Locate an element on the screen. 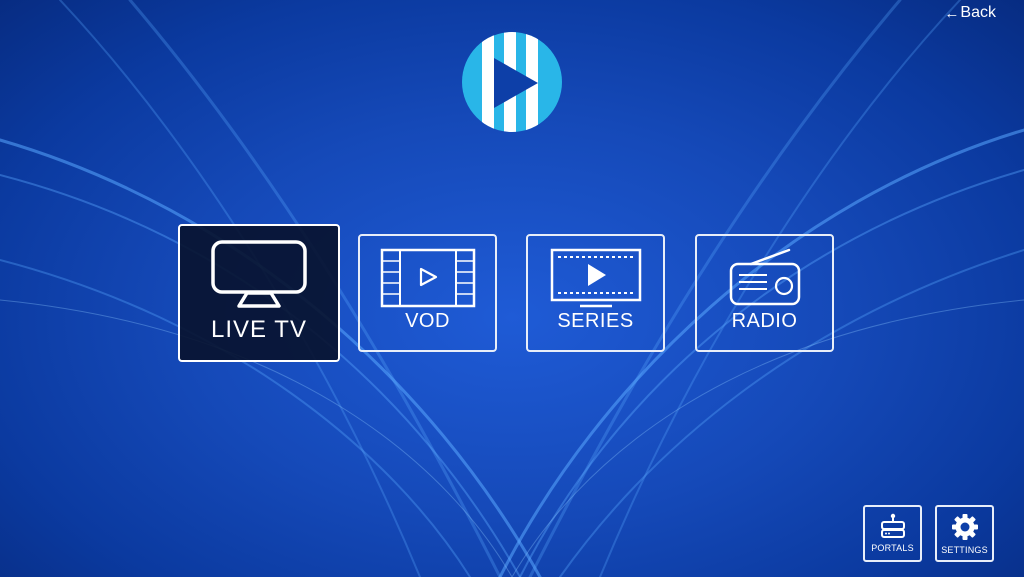  tile-radio: RADIO is located at coordinates (764, 293).